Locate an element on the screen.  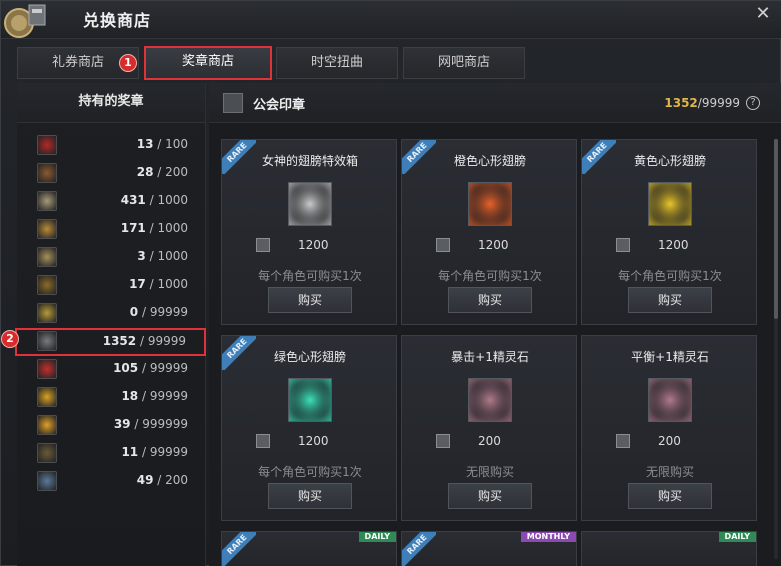
medal-current: 39 is located at coordinates (122, 424).